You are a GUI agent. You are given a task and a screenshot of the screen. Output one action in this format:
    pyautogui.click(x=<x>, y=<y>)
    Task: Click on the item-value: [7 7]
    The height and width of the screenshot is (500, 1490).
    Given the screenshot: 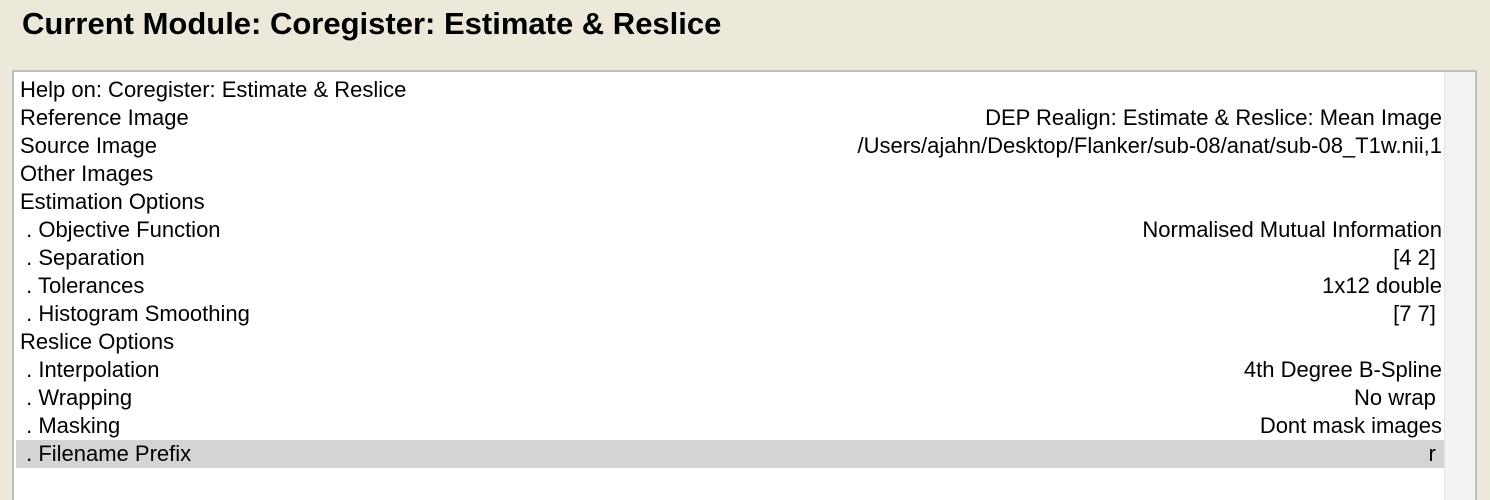 What is the action you would take?
    pyautogui.click(x=1417, y=313)
    